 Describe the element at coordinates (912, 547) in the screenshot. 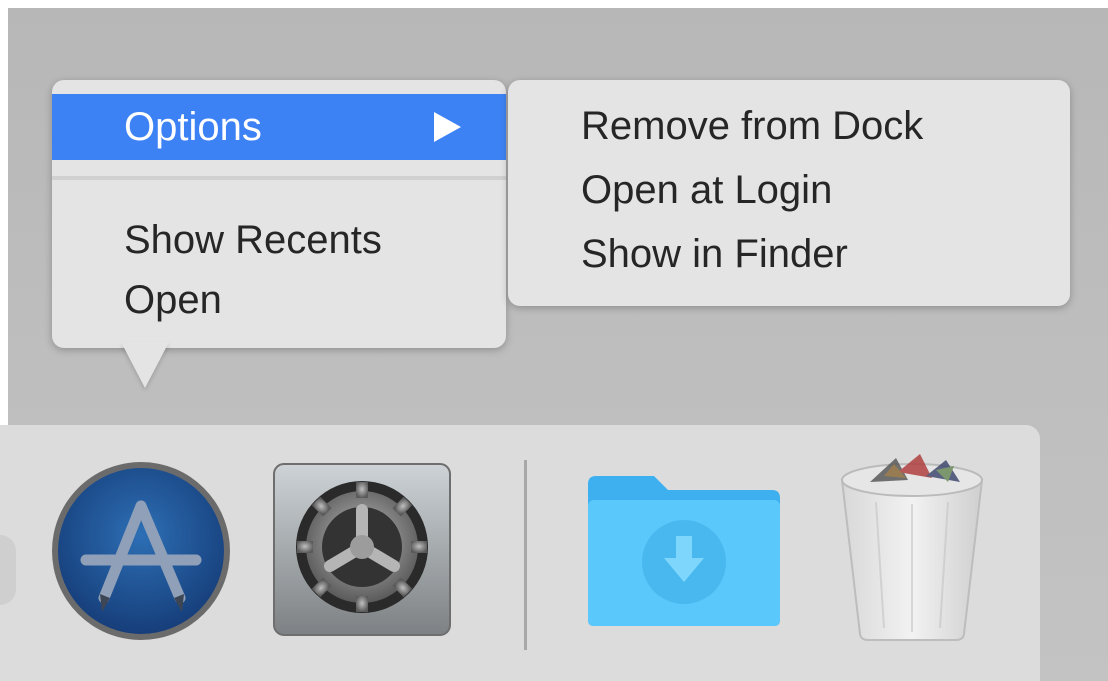

I see `trash-icon` at that location.